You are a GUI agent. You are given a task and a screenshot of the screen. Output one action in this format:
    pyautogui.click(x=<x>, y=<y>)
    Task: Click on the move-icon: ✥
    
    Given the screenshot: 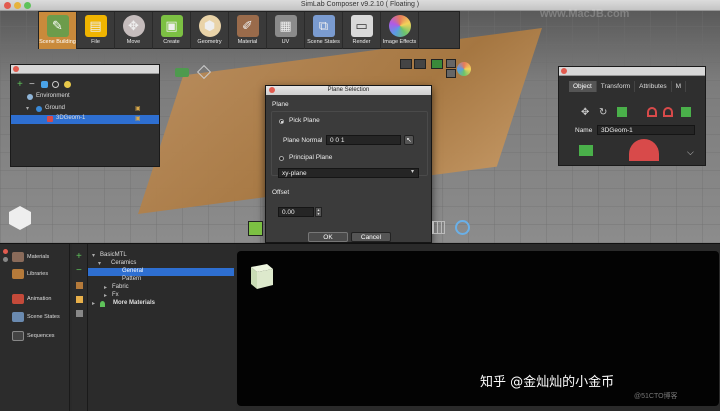 What is the action you would take?
    pyautogui.click(x=133, y=26)
    